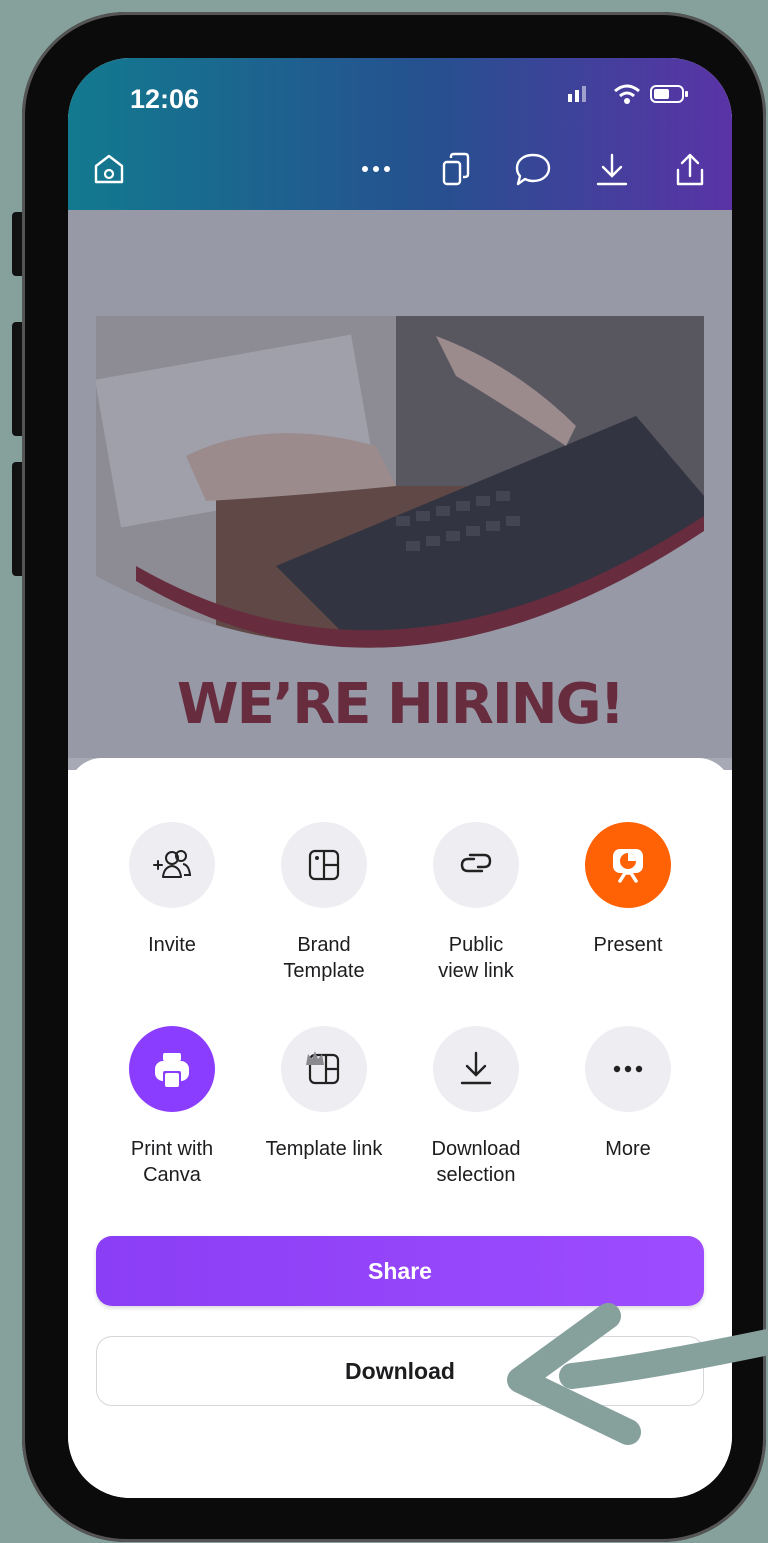 The image size is (768, 1543). Describe the element at coordinates (400, 1271) in the screenshot. I see `share-button: Share` at that location.